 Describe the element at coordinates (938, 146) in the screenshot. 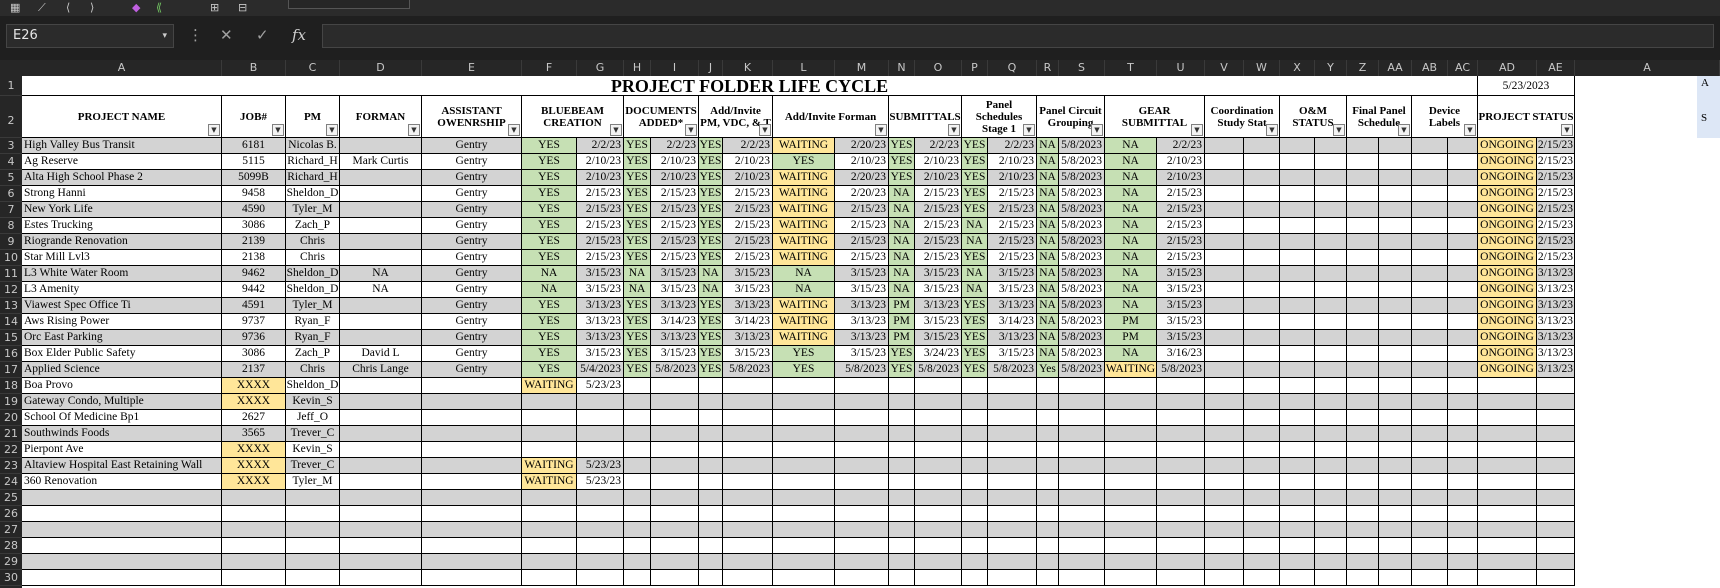

I see `date-sub: 2/2/23` at that location.